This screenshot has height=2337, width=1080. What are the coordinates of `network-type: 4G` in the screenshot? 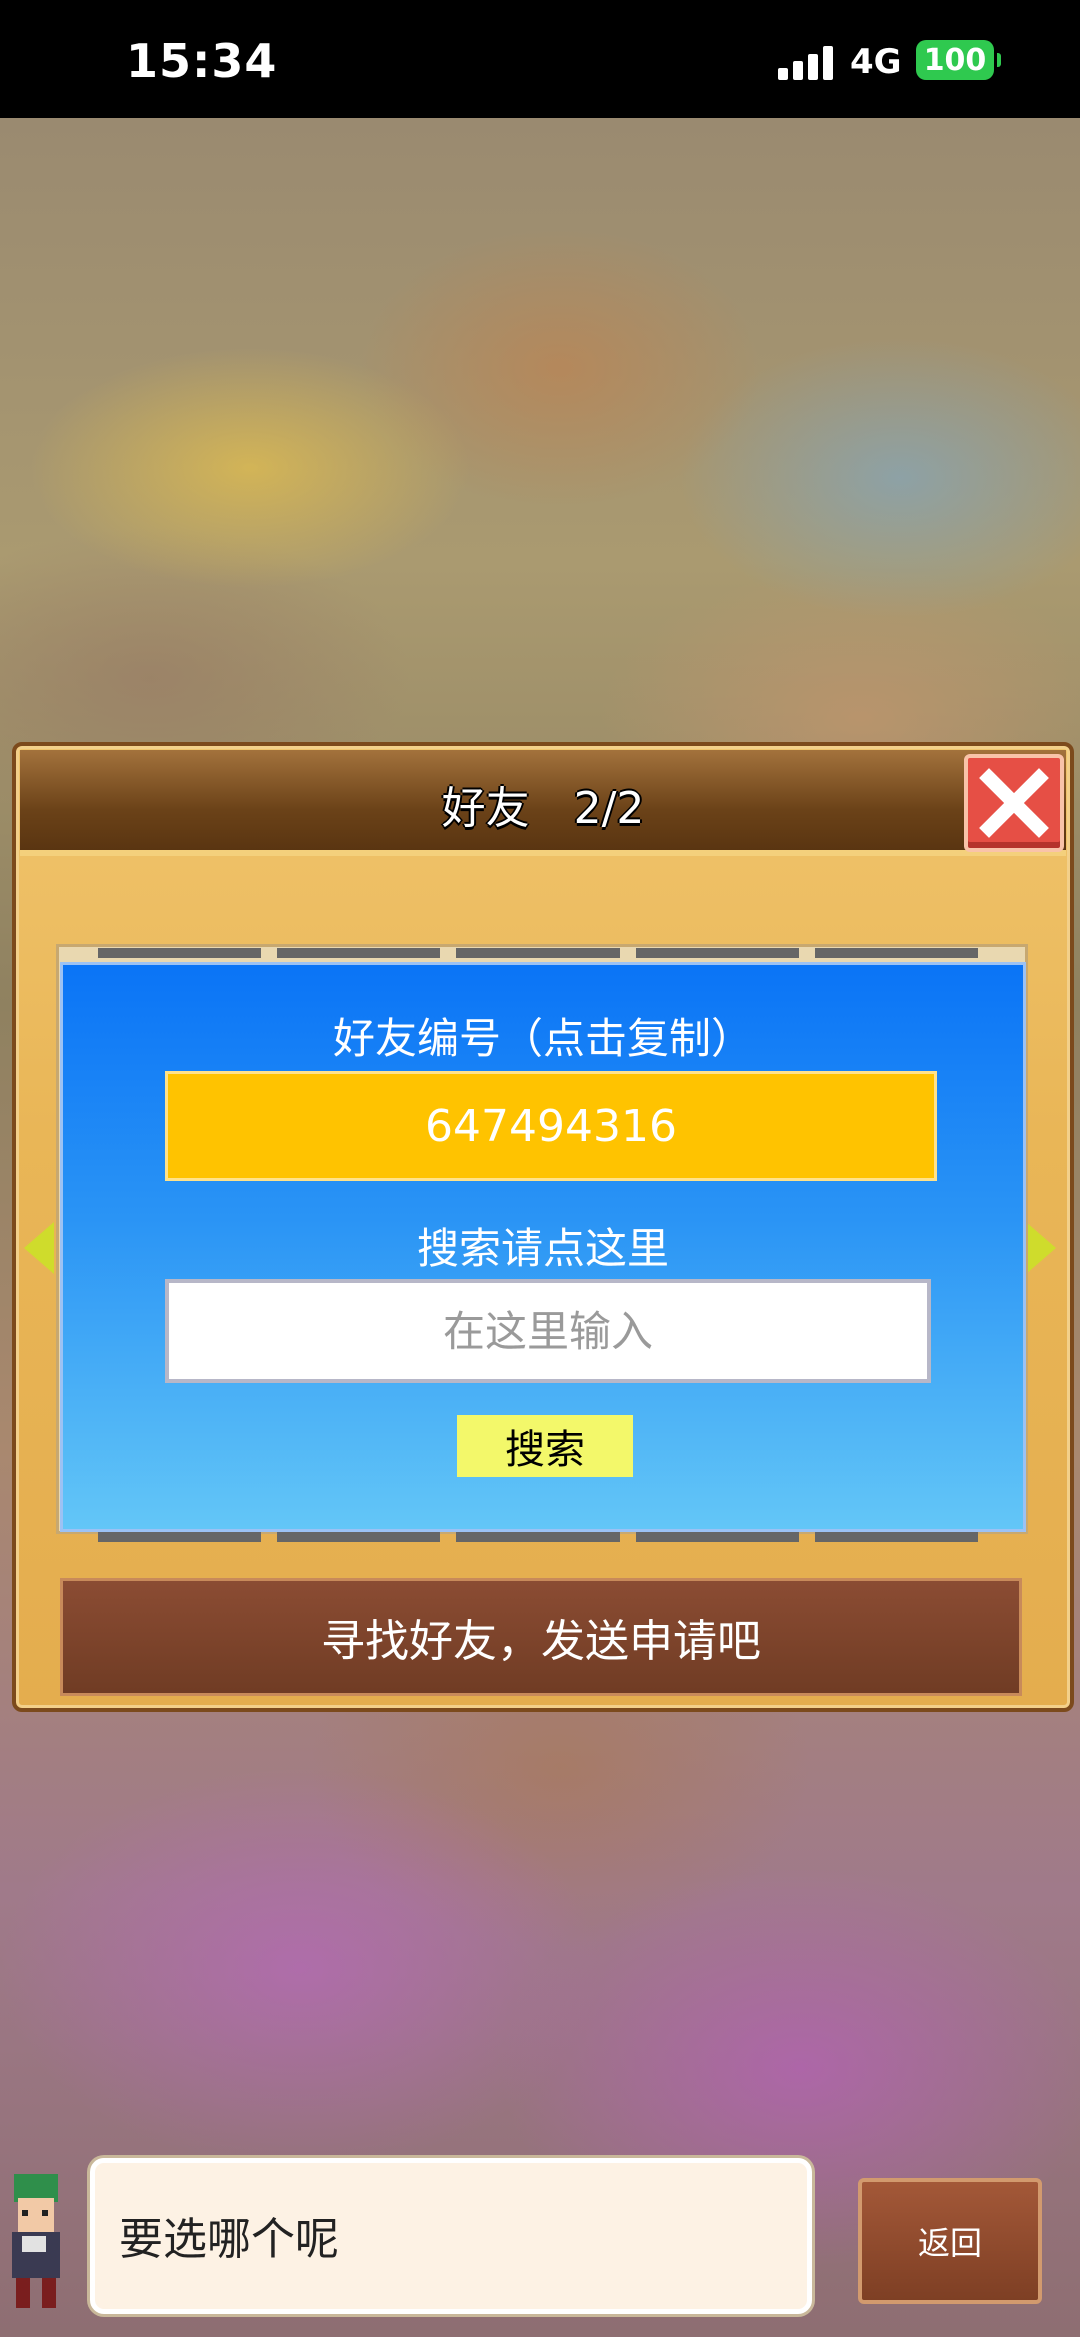 It's located at (876, 62).